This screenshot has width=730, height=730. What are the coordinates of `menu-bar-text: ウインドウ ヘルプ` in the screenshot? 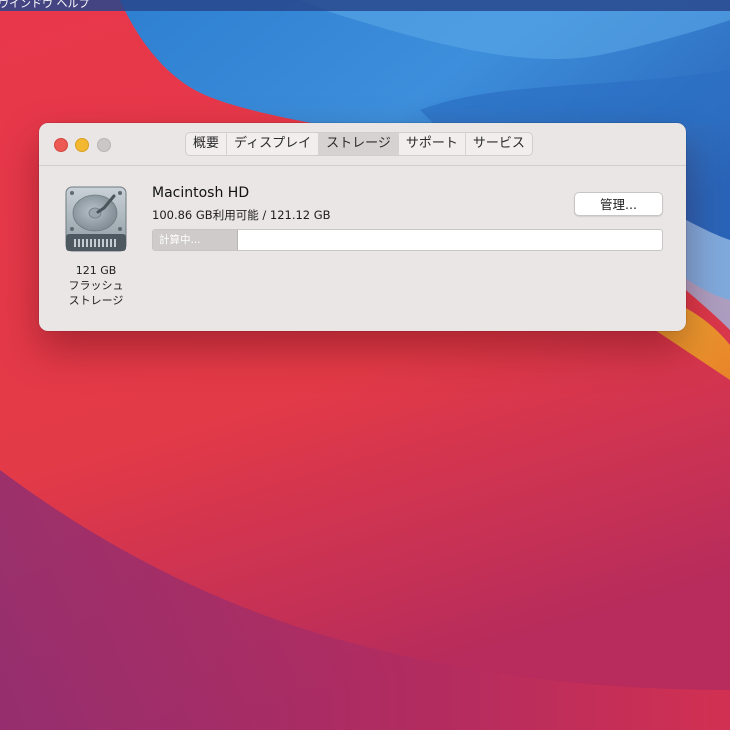 It's located at (45, 4).